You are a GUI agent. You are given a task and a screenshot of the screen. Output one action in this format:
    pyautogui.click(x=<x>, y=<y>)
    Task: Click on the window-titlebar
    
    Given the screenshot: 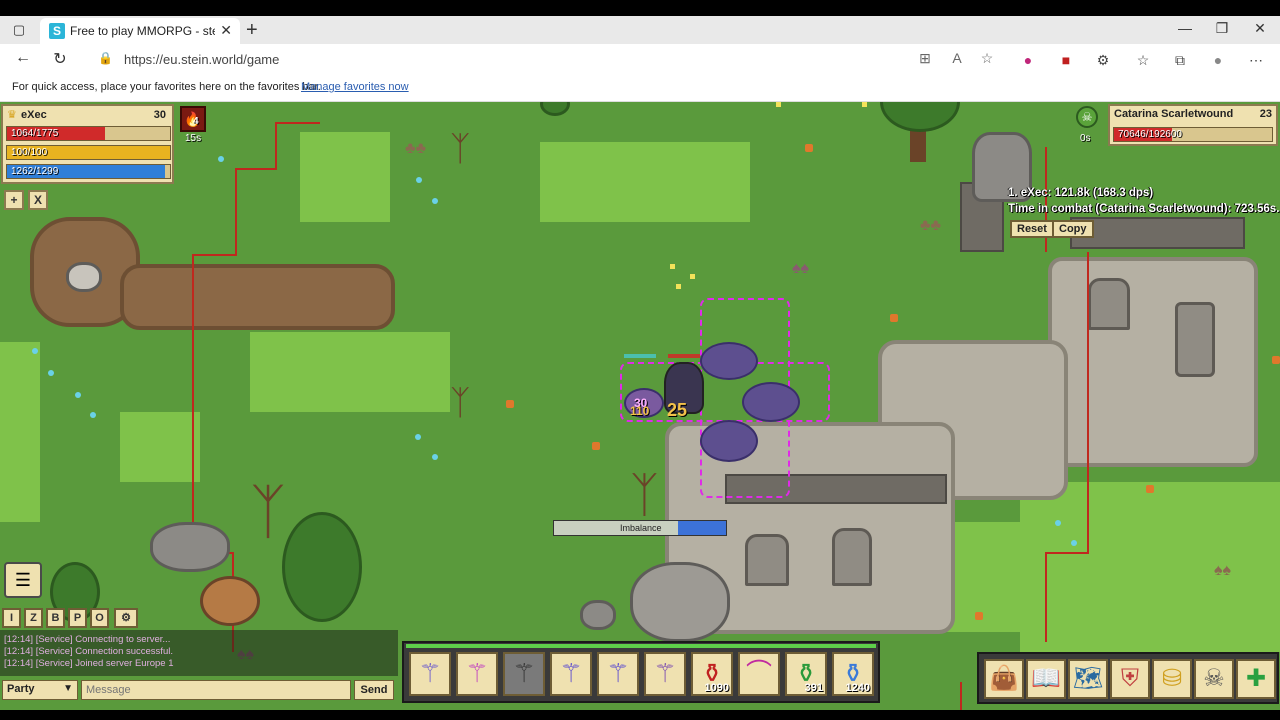 What is the action you would take?
    pyautogui.click(x=640, y=8)
    